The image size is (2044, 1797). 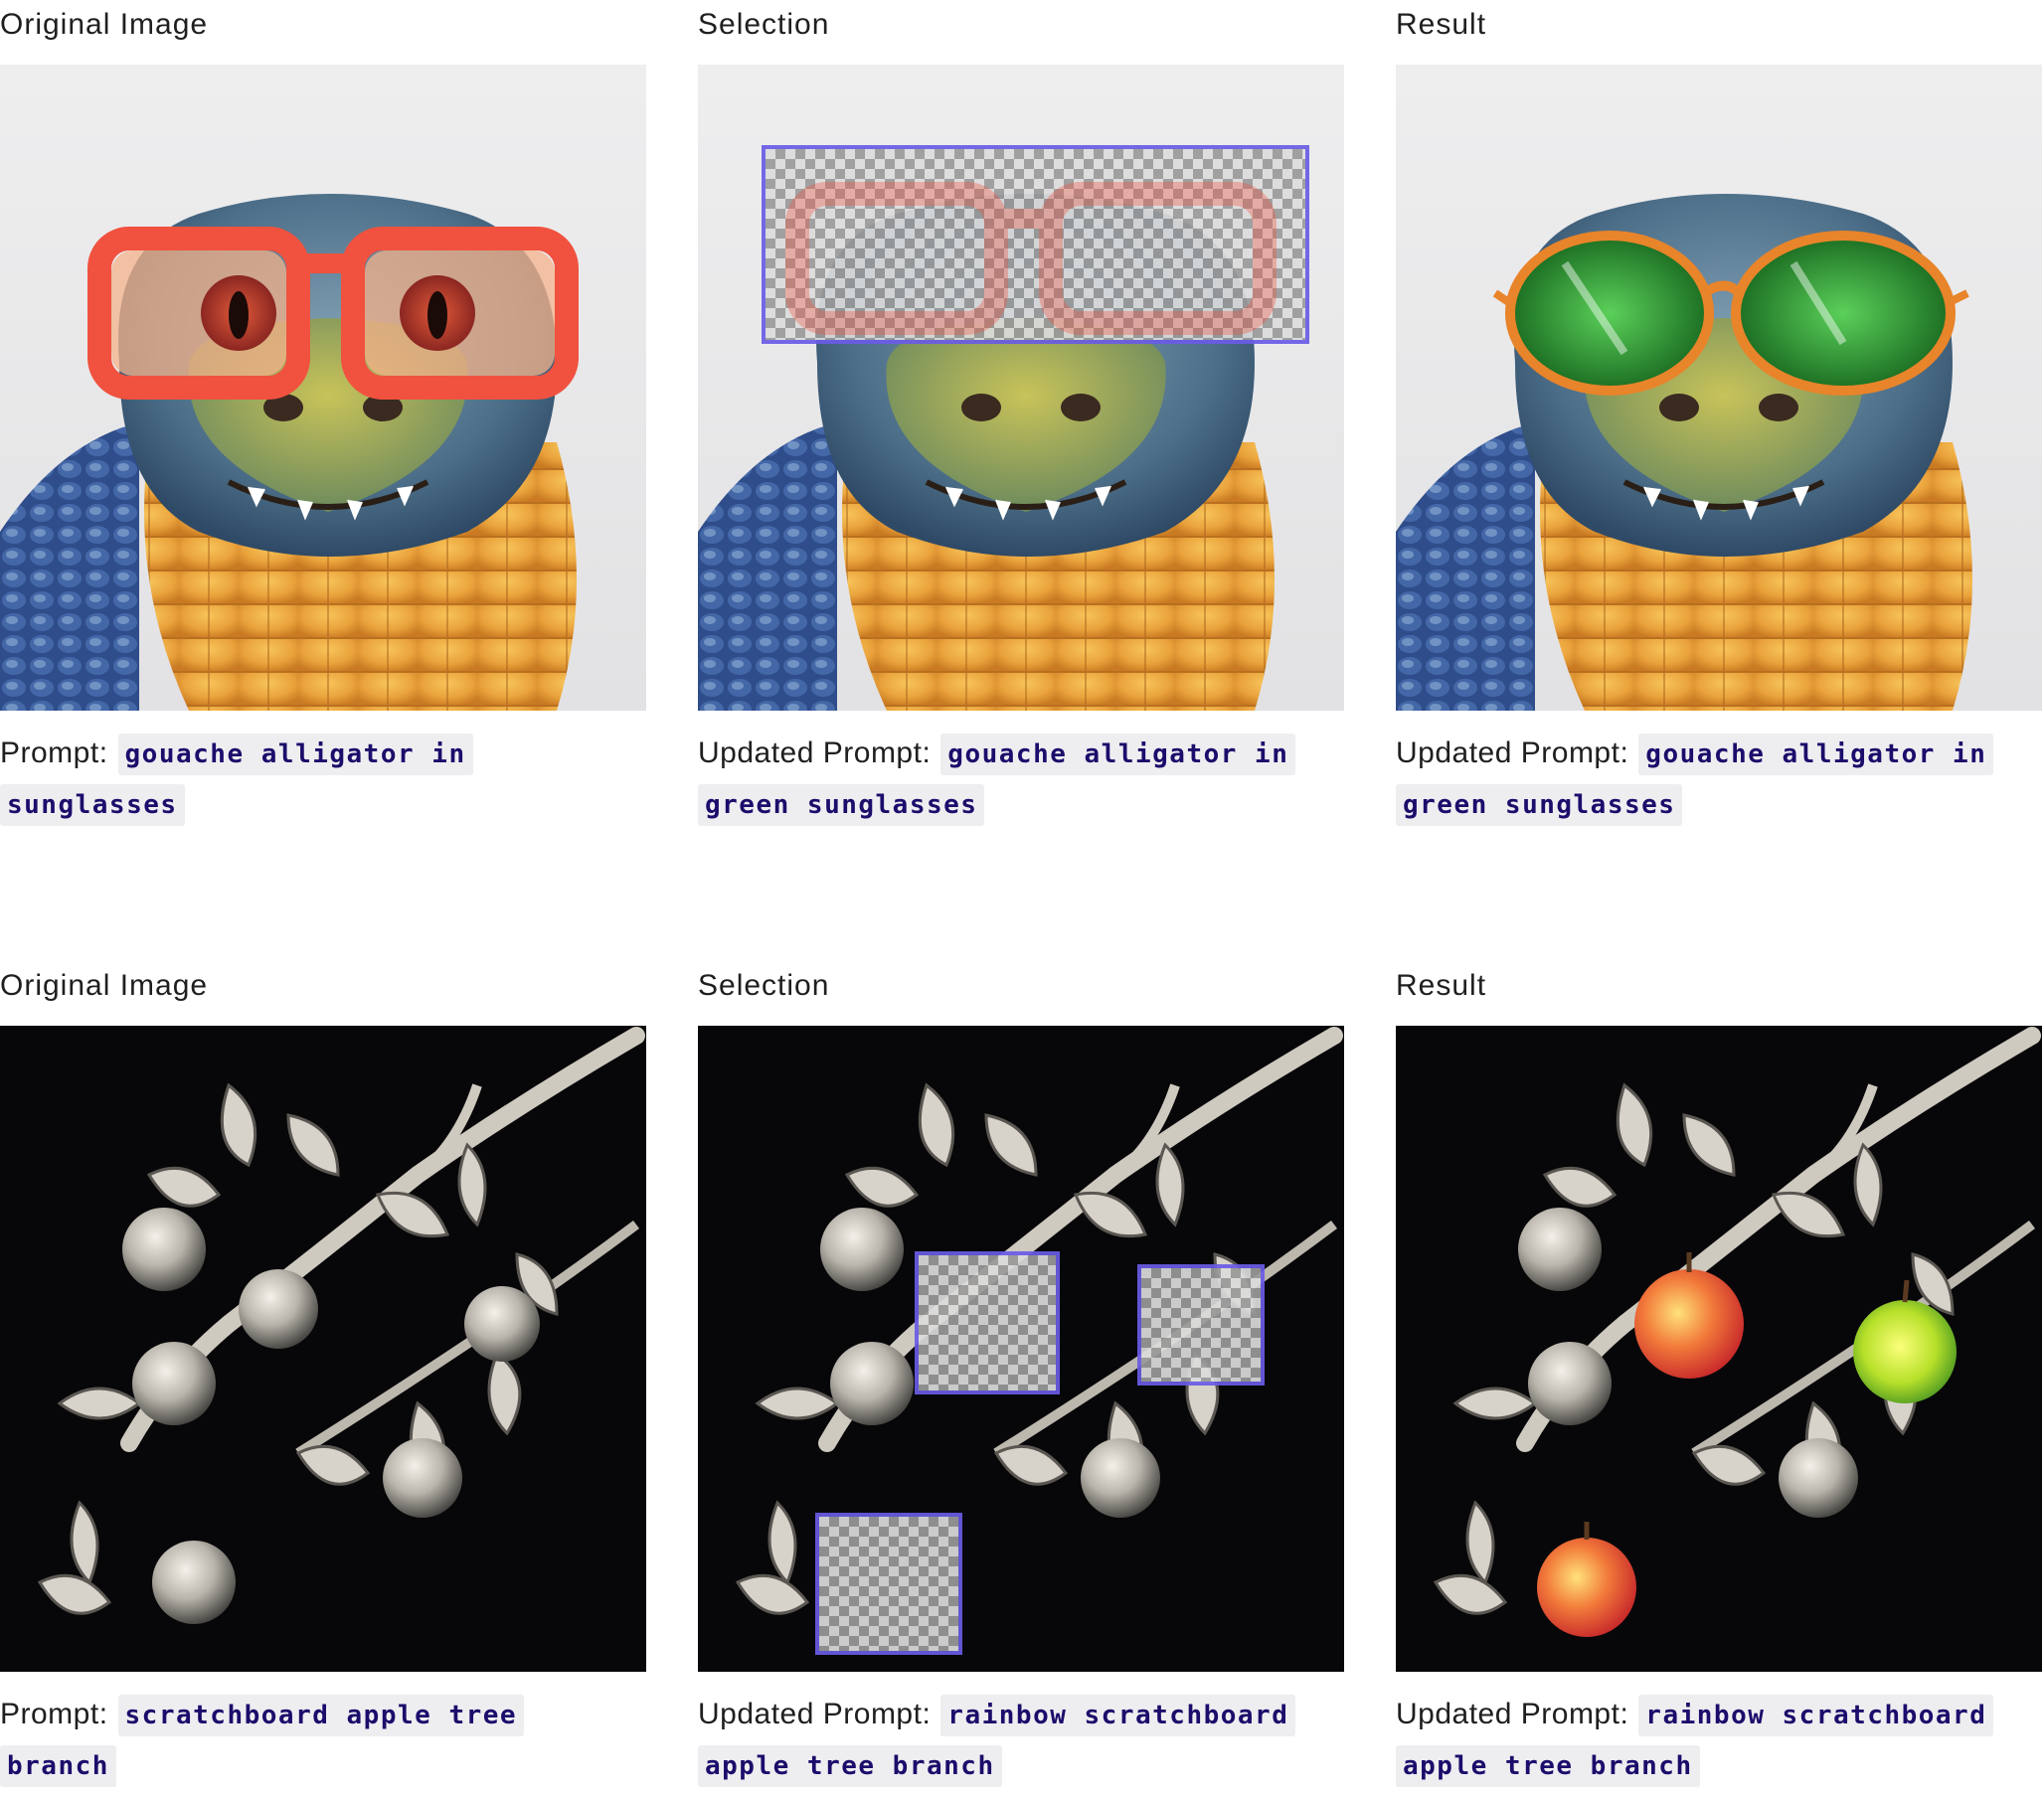 I want to click on image-original-apple, so click(x=323, y=1349).